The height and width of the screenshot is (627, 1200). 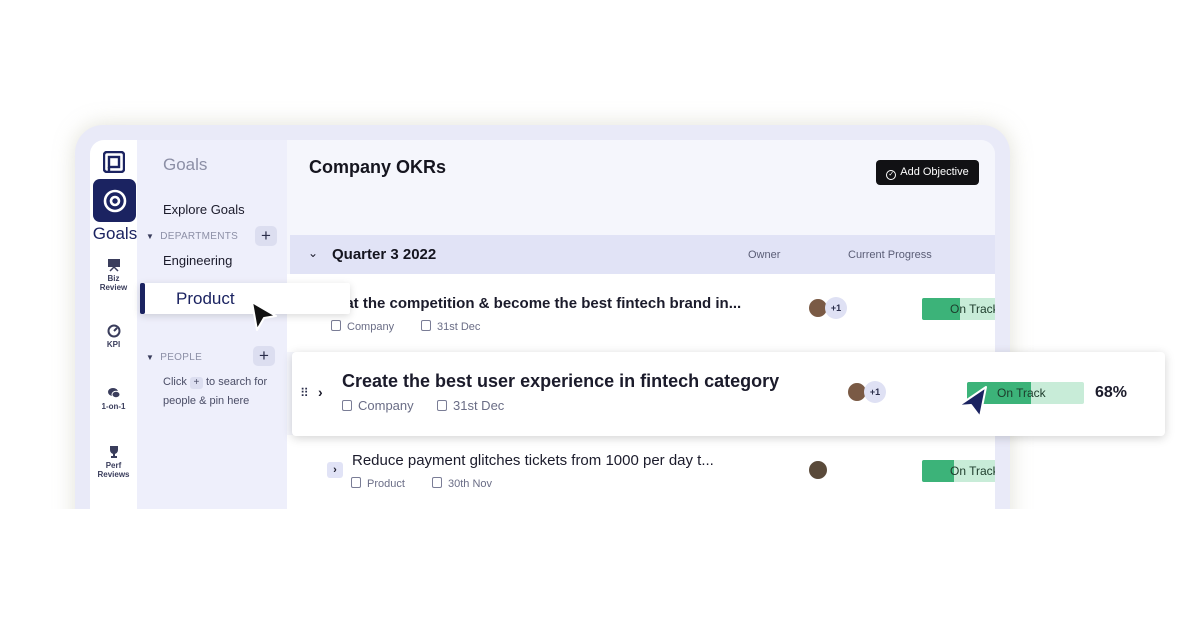 I want to click on explore-goals-link: Explore Goals, so click(x=204, y=209).